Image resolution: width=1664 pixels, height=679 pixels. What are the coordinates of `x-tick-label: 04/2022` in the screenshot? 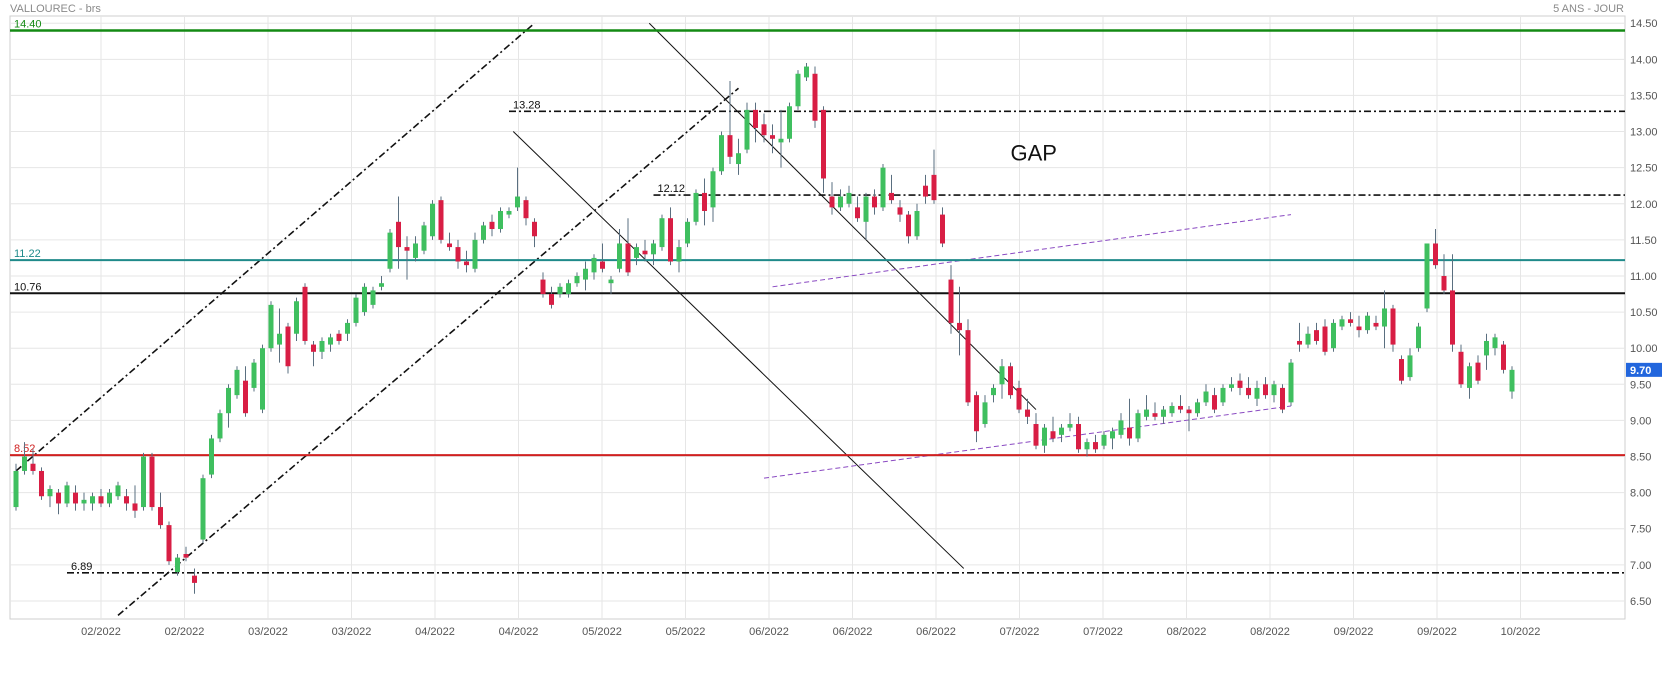 It's located at (519, 632).